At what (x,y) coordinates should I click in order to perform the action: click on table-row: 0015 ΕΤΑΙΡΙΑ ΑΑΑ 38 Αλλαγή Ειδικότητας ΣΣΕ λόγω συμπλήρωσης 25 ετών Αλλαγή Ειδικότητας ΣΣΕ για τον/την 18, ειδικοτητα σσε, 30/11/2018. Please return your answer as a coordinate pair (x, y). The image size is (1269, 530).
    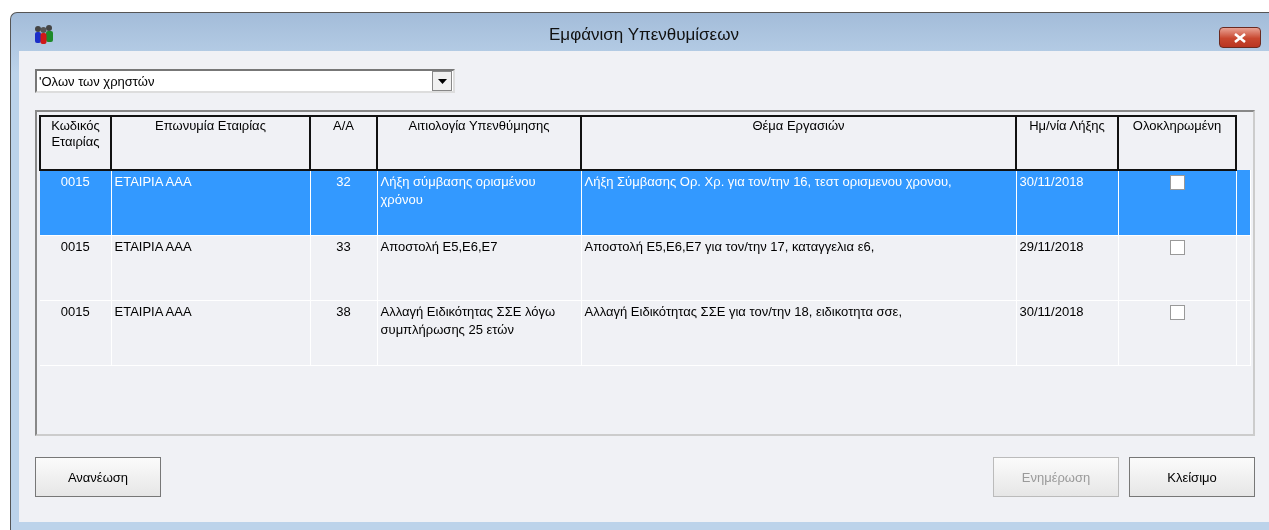
    Looking at the image, I should click on (645, 333).